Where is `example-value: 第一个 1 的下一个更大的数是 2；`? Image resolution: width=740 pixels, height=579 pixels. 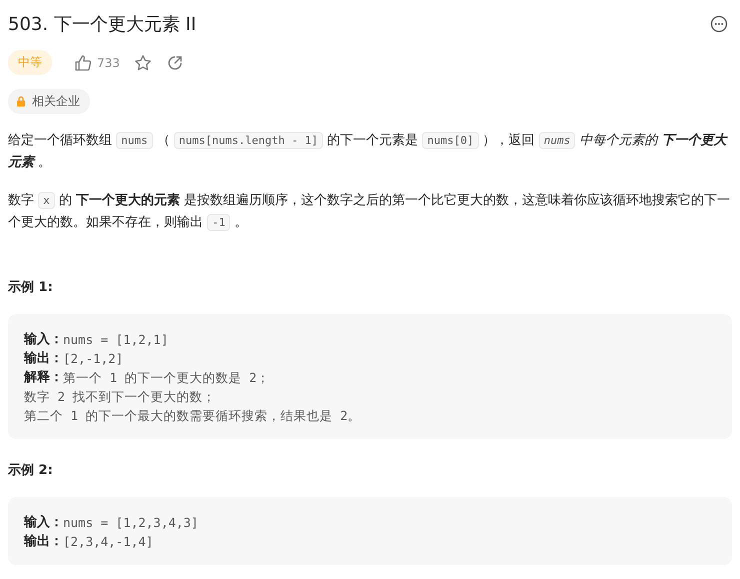
example-value: 第一个 1 的下一个更大的数是 2； is located at coordinates (166, 378).